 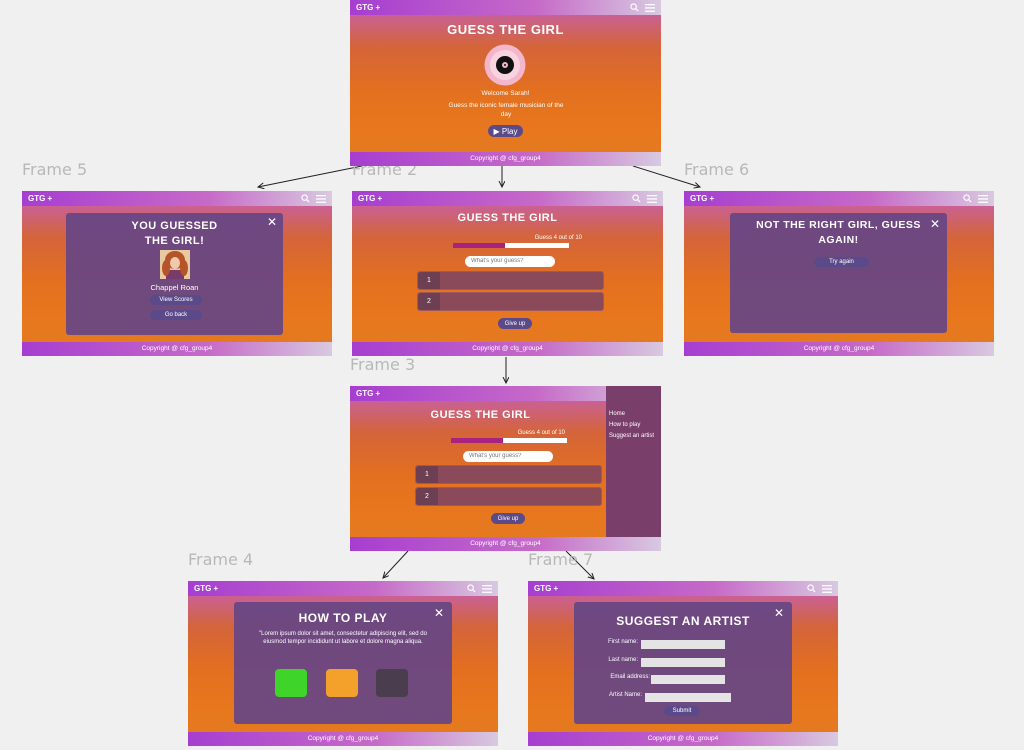 I want to click on success-heading-line2: THE GIRL!, so click(x=174, y=241).